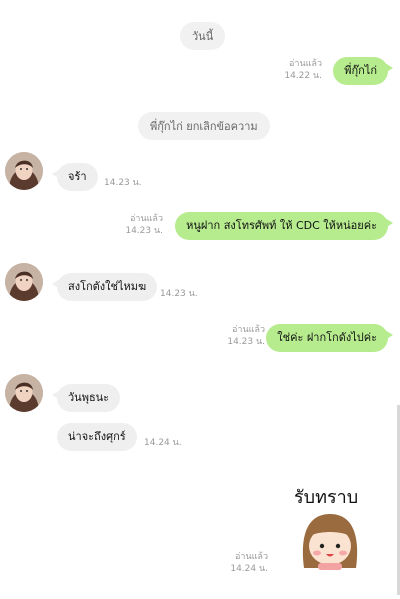  What do you see at coordinates (327, 337) in the screenshot?
I see `message-text: ใช่ค่ะ ฝากโกดังไปค่ะ` at bounding box center [327, 337].